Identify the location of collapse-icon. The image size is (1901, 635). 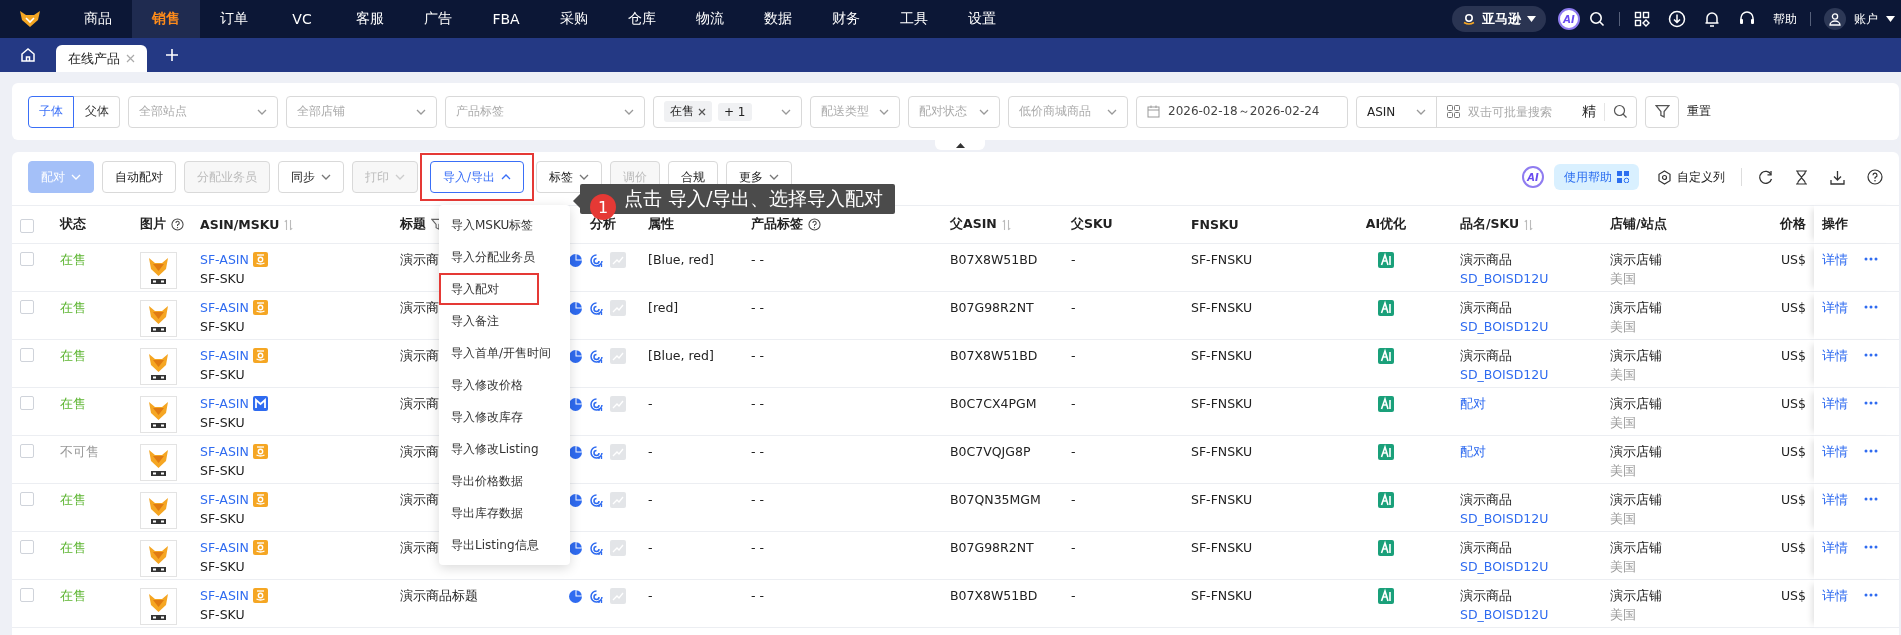
(960, 145).